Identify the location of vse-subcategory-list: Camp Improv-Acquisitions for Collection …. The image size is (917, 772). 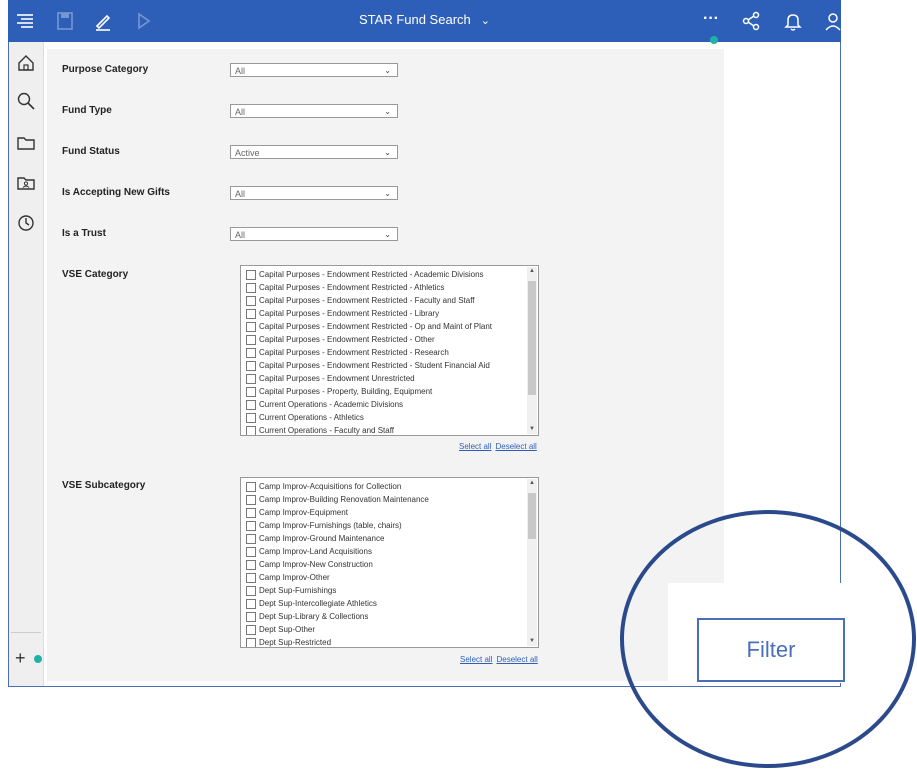
(389, 562).